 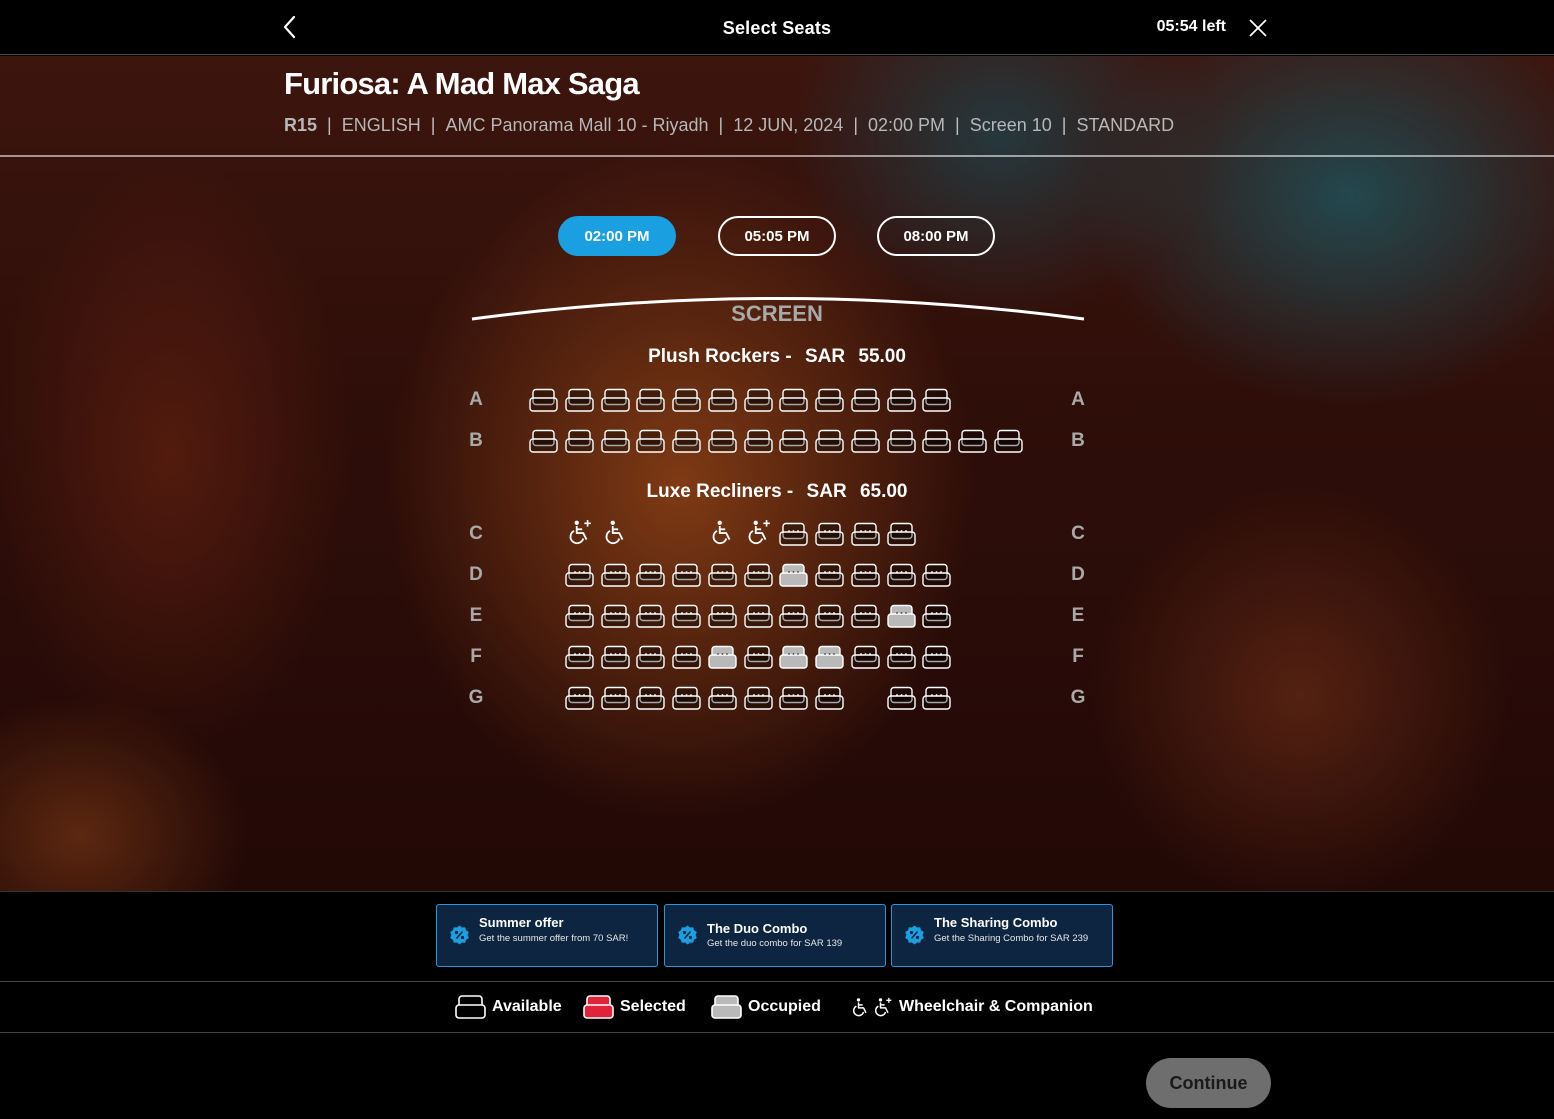 I want to click on seat-g3-available, so click(x=650, y=698).